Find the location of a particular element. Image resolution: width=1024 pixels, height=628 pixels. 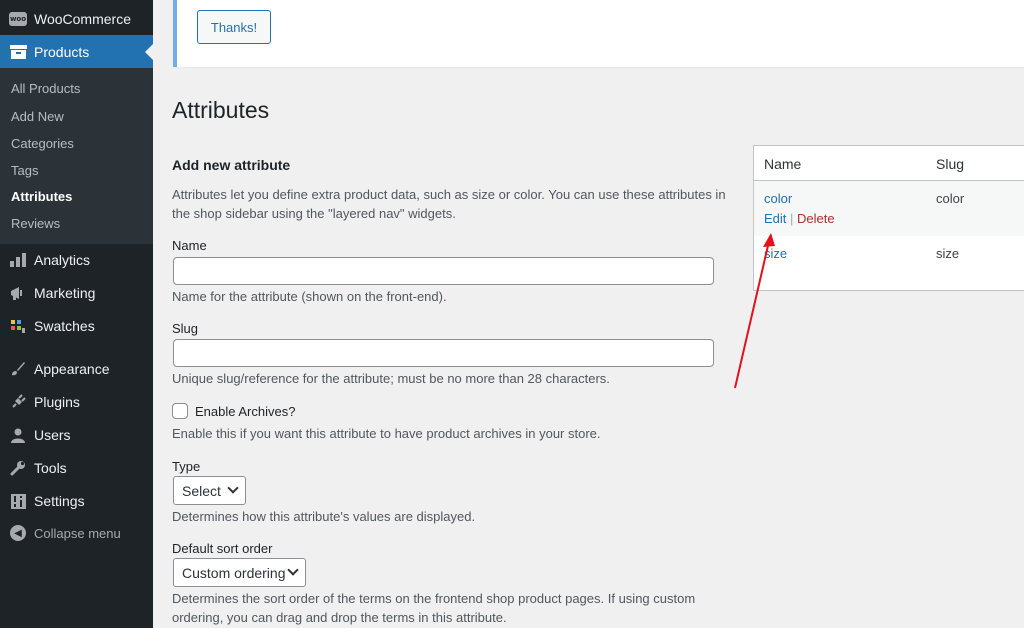

sort-select-value: Custom ordering is located at coordinates (234, 572).